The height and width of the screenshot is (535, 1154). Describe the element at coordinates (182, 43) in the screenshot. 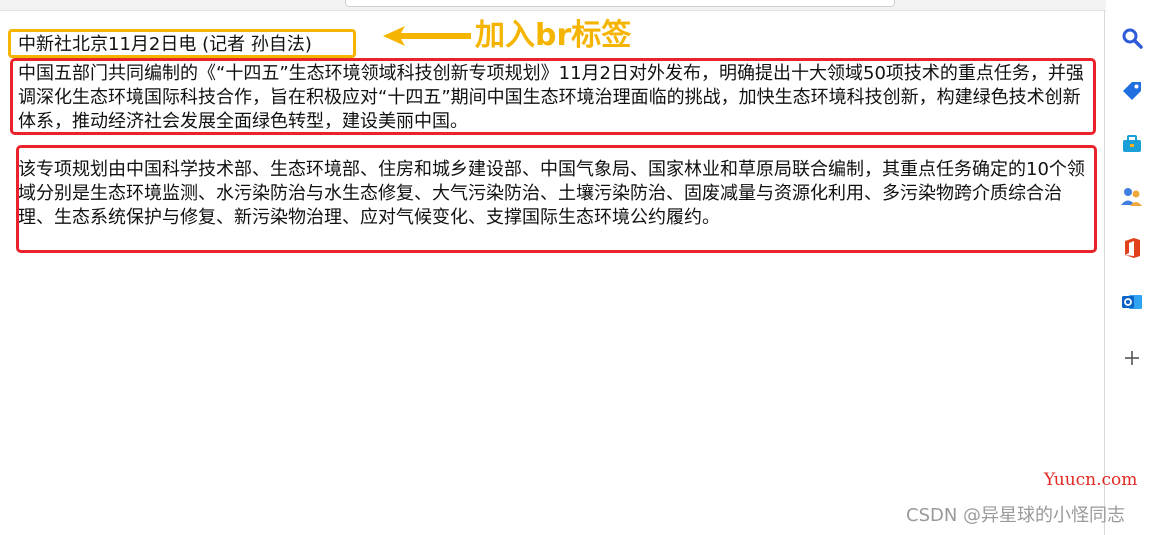

I see `dateline-highlight-box` at that location.